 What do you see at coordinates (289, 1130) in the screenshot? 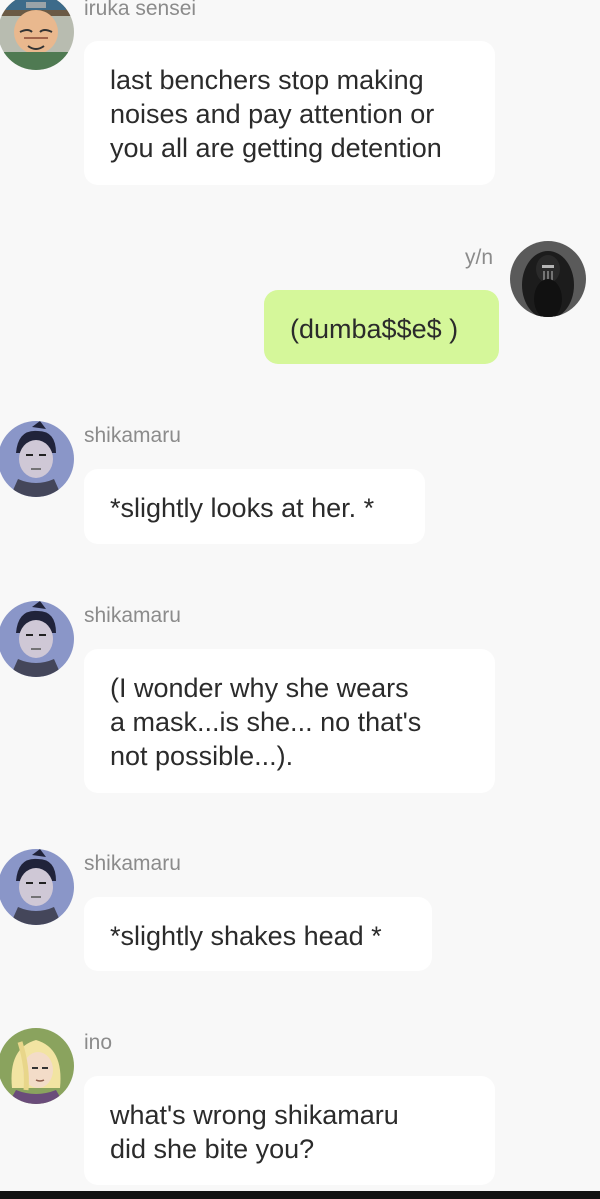
I see `message-bubble: what's wrong shikamaru did she bite you?` at bounding box center [289, 1130].